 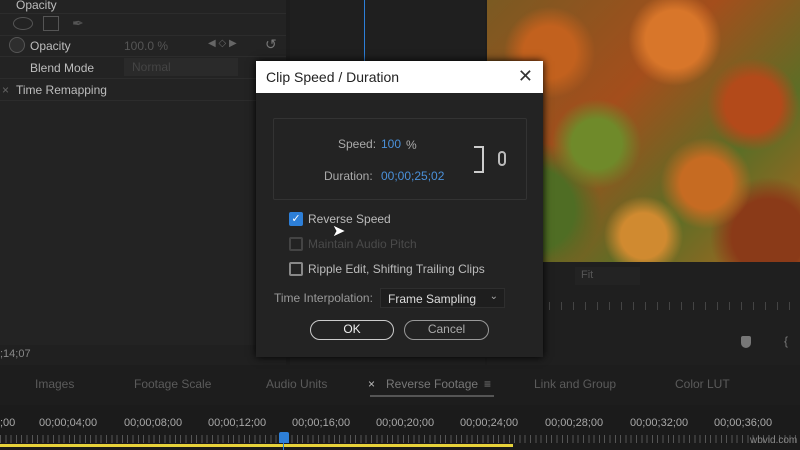 What do you see at coordinates (432, 396) in the screenshot?
I see `active-tab-underline` at bounding box center [432, 396].